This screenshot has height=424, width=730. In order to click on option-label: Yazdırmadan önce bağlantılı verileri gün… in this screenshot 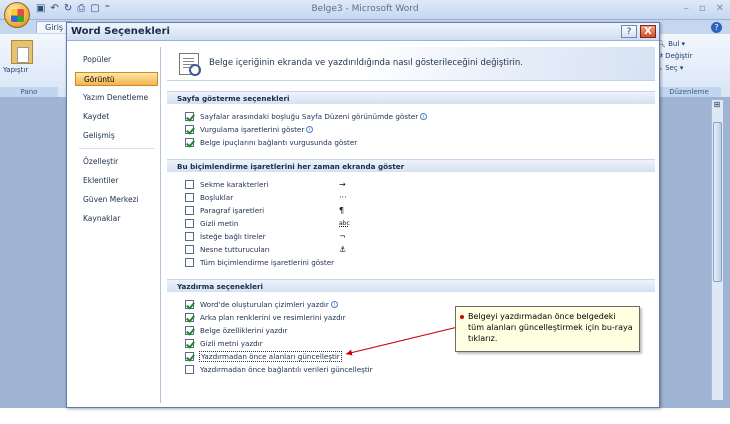, I will do `click(286, 369)`.